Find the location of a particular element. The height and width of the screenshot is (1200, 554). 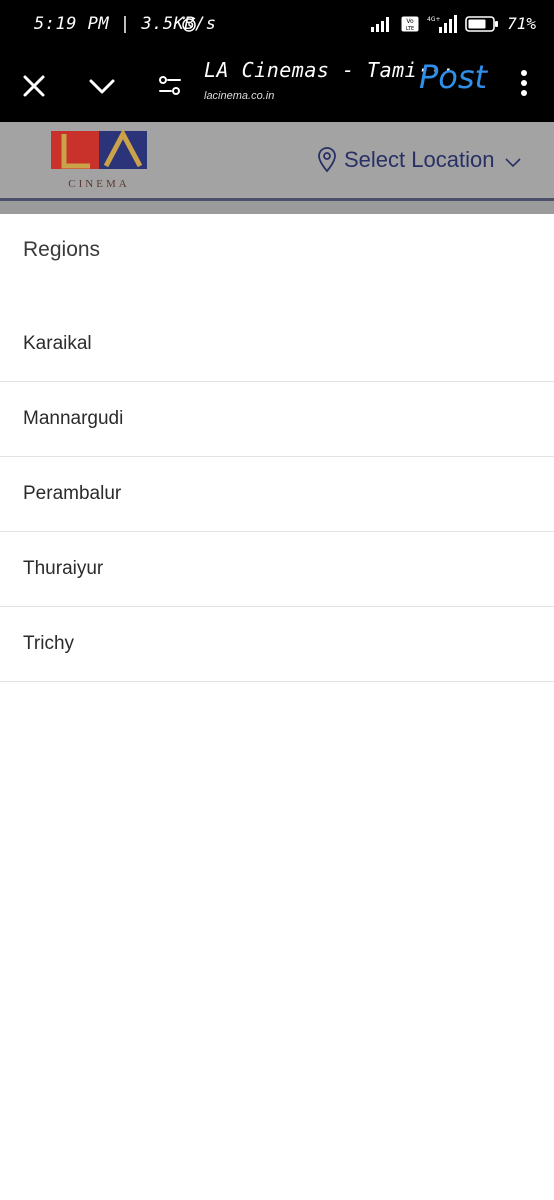

region-item-label: Karaikal is located at coordinates (57, 343).